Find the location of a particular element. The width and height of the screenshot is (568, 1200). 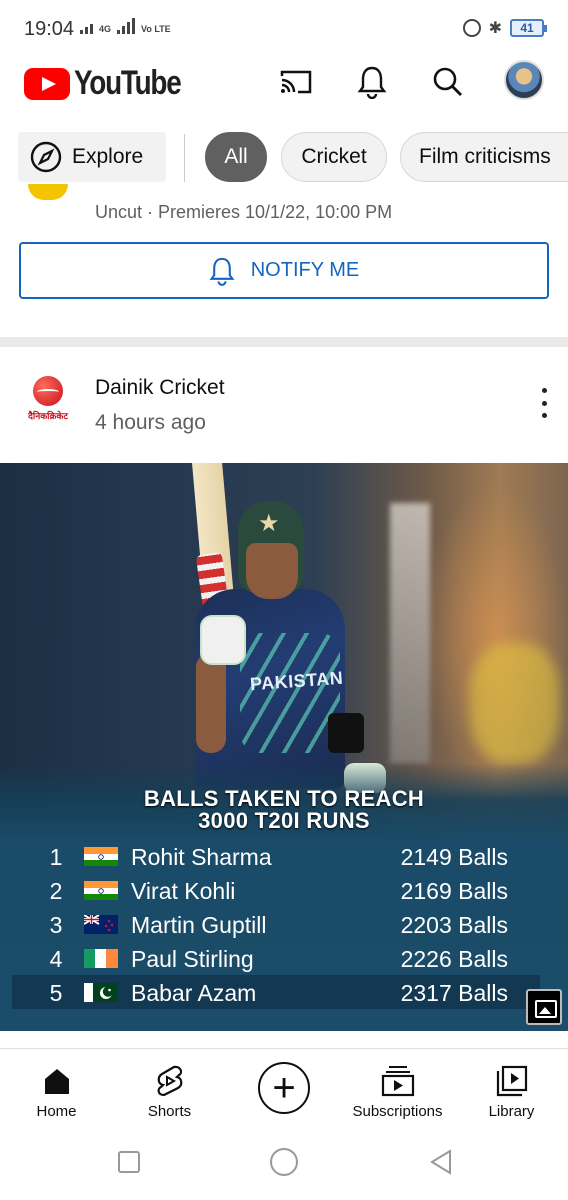

nav-home-label: Home is located at coordinates (56, 1111).